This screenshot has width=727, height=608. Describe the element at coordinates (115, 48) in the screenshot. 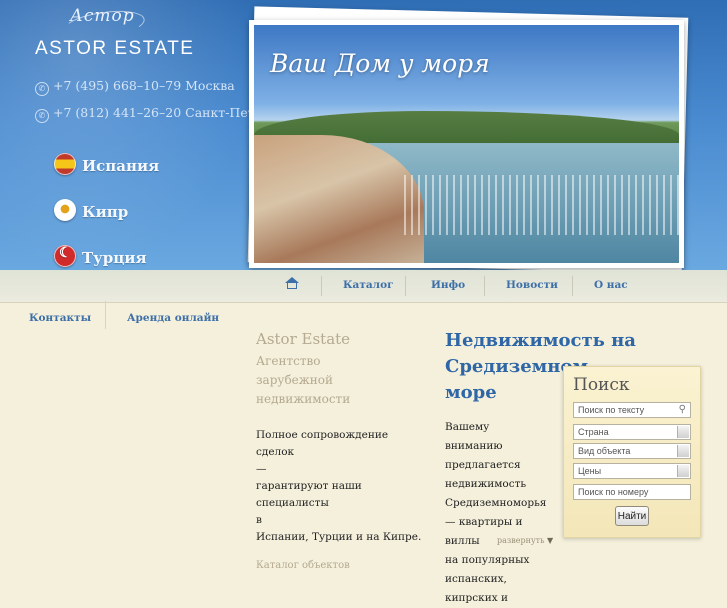

I see `logo-name: ASTOR ESTATE` at that location.